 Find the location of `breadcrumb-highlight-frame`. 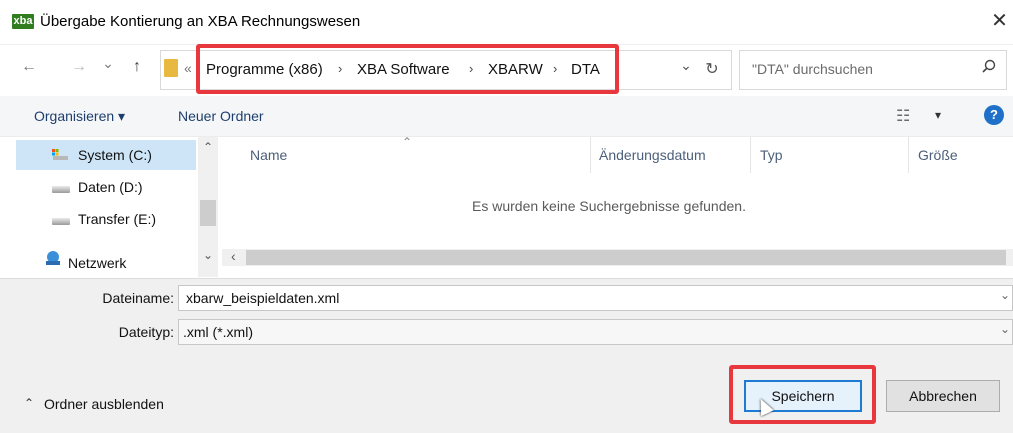

breadcrumb-highlight-frame is located at coordinates (407, 69).